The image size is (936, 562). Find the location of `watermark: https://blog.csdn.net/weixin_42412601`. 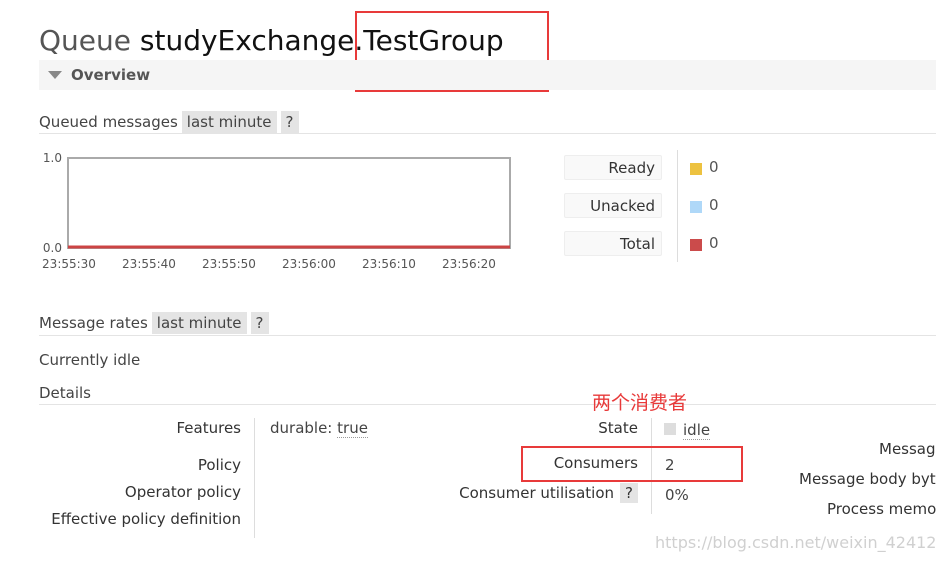

watermark: https://blog.csdn.net/weixin_42412601 is located at coordinates (795, 542).